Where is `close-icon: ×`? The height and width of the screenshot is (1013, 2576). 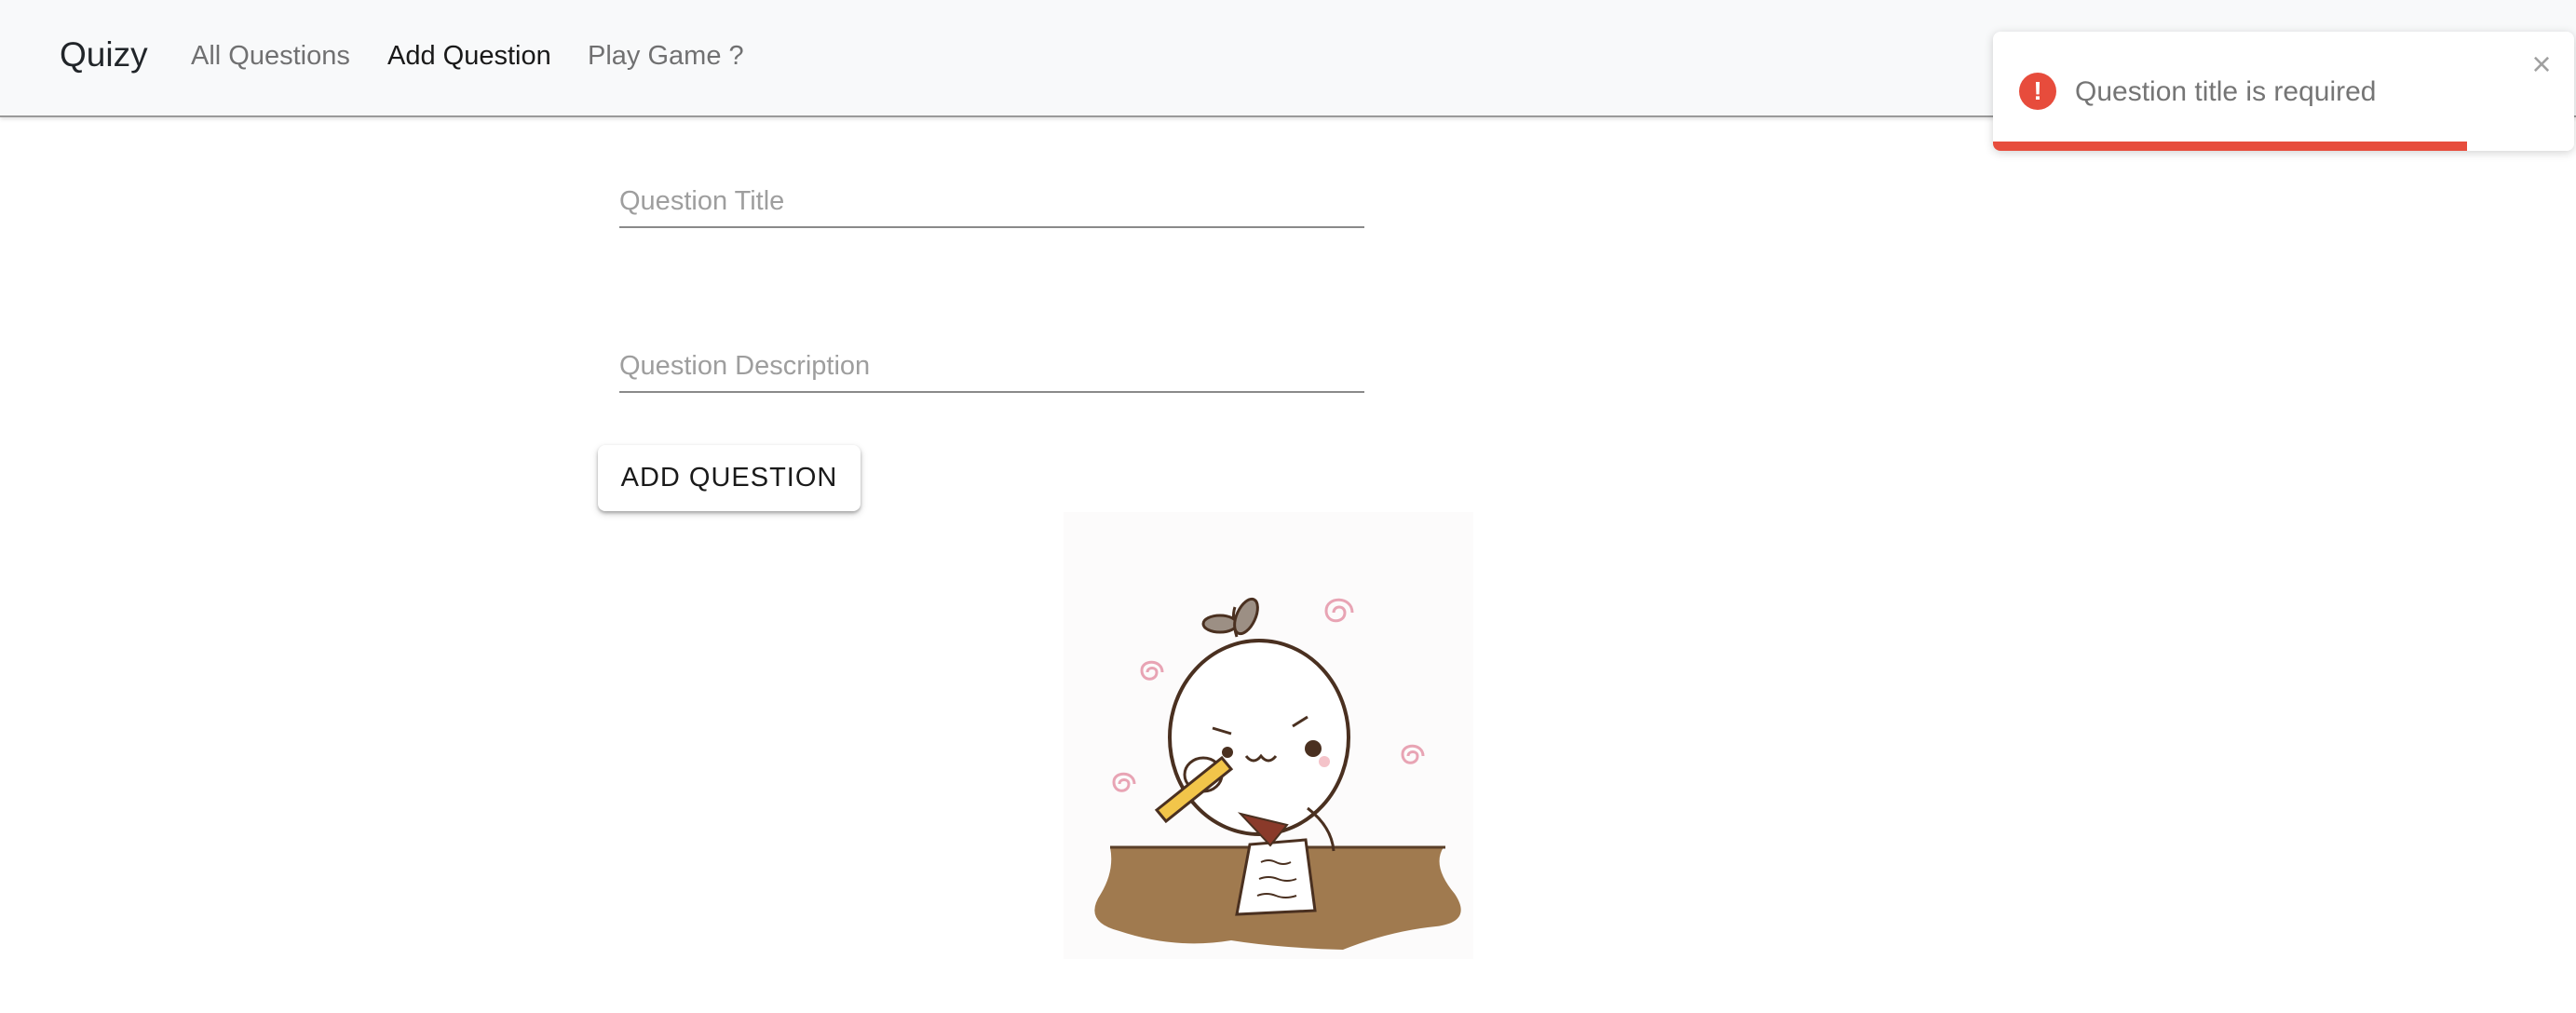
close-icon: × is located at coordinates (2541, 64).